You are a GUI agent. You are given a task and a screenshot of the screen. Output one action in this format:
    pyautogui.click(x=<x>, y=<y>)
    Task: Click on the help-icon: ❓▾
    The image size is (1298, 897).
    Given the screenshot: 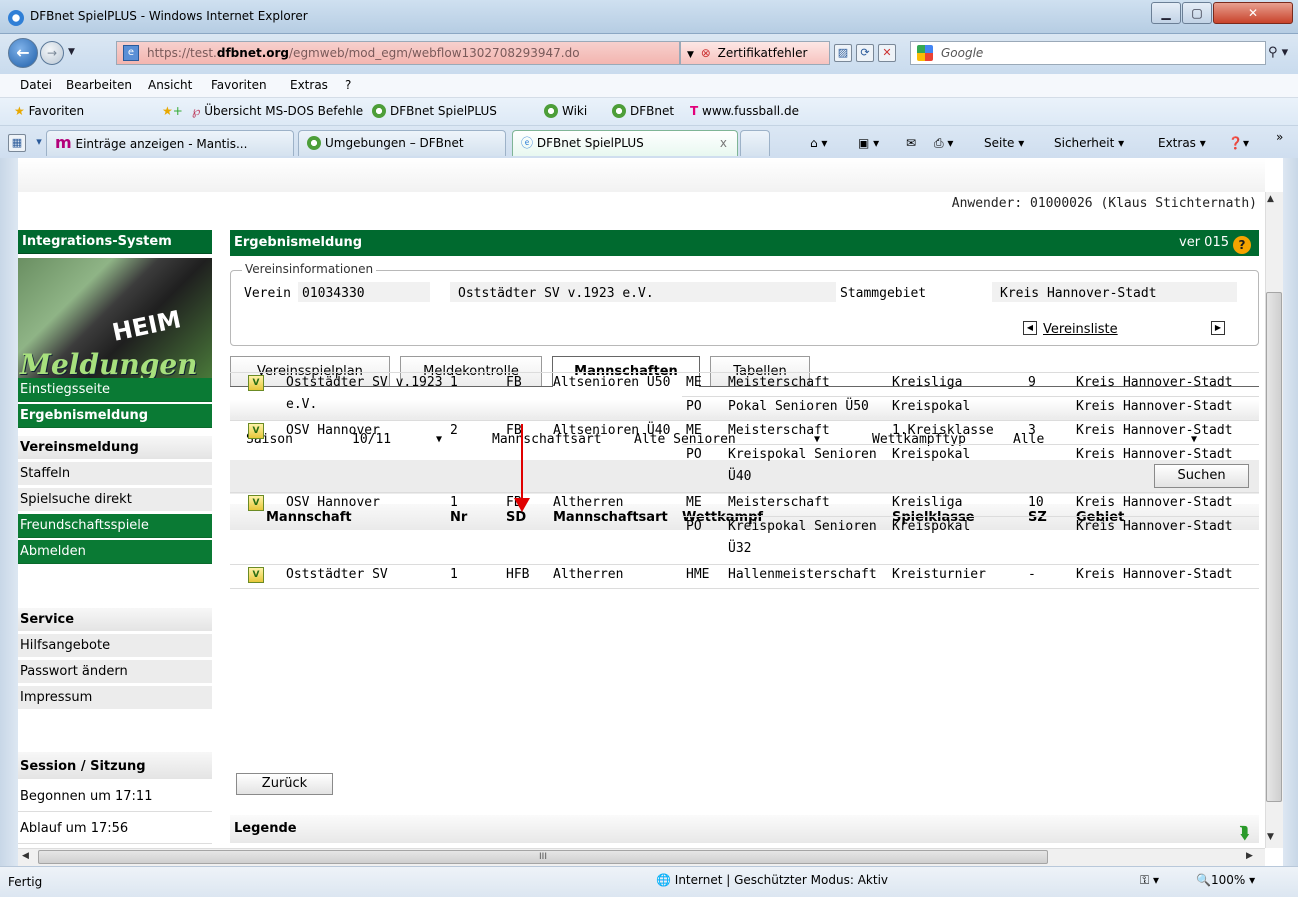 What is the action you would take?
    pyautogui.click(x=1238, y=143)
    